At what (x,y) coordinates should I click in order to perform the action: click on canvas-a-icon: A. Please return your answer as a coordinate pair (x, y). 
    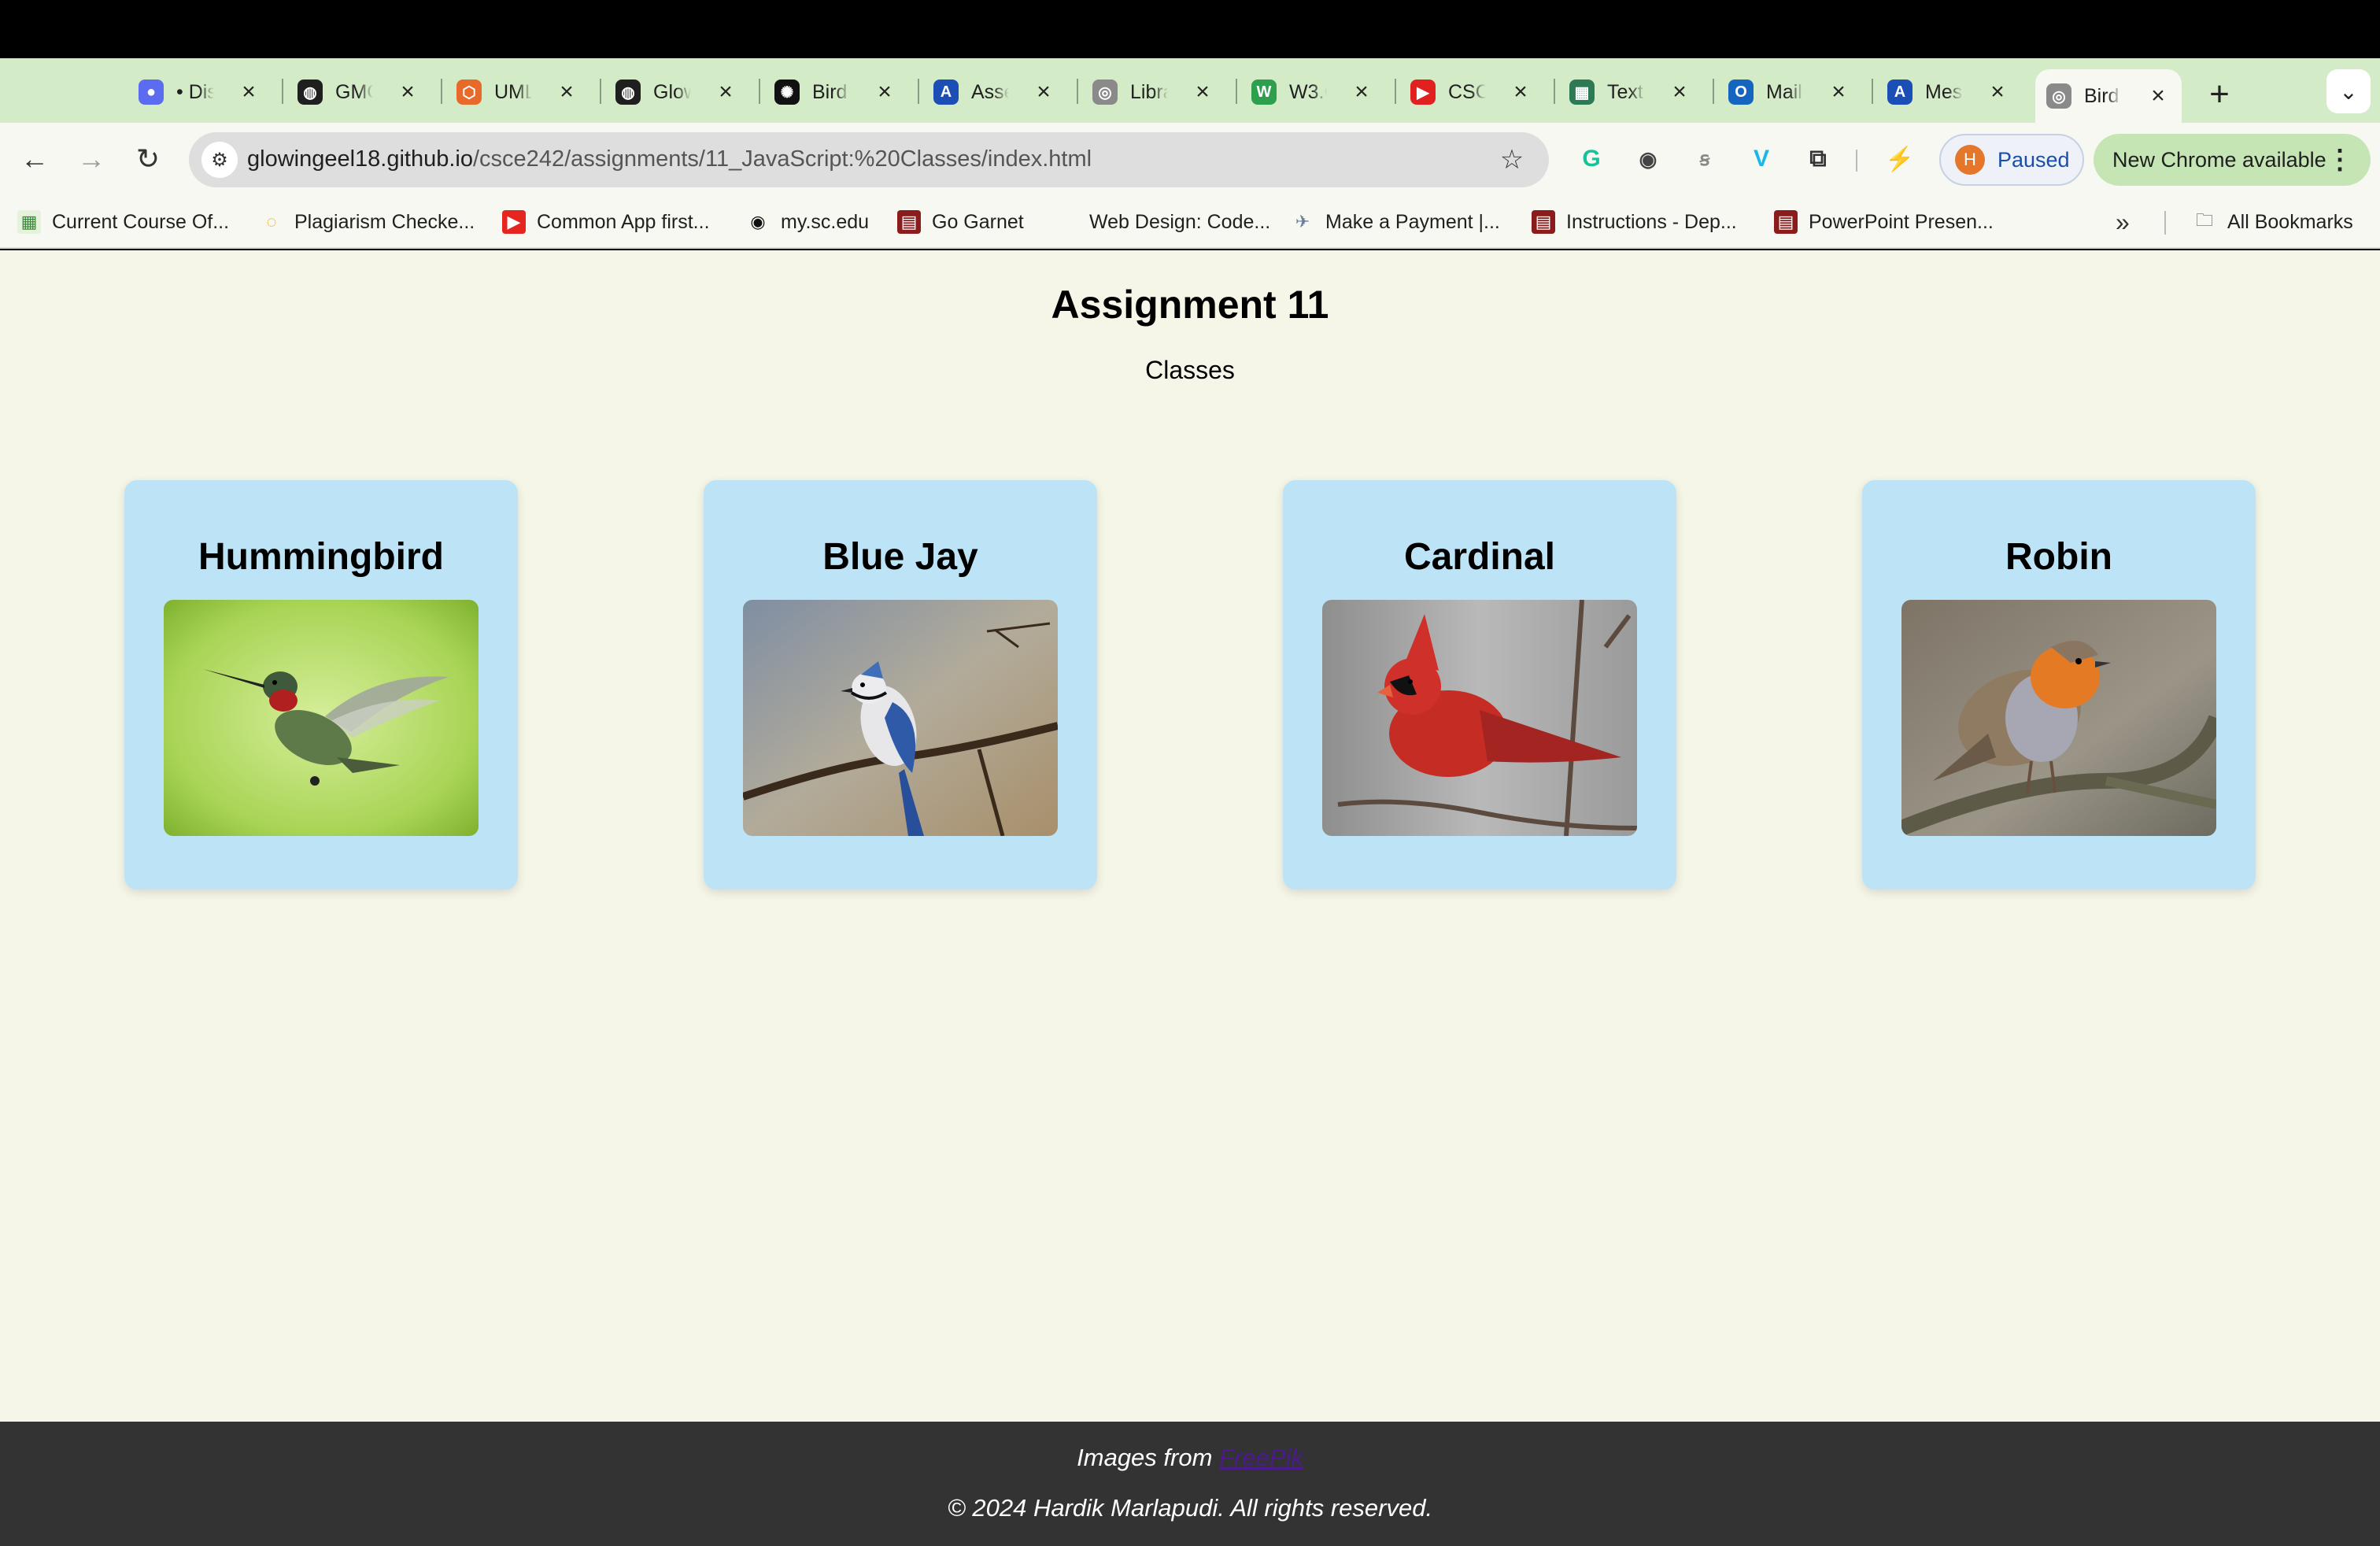
    Looking at the image, I should click on (1900, 93).